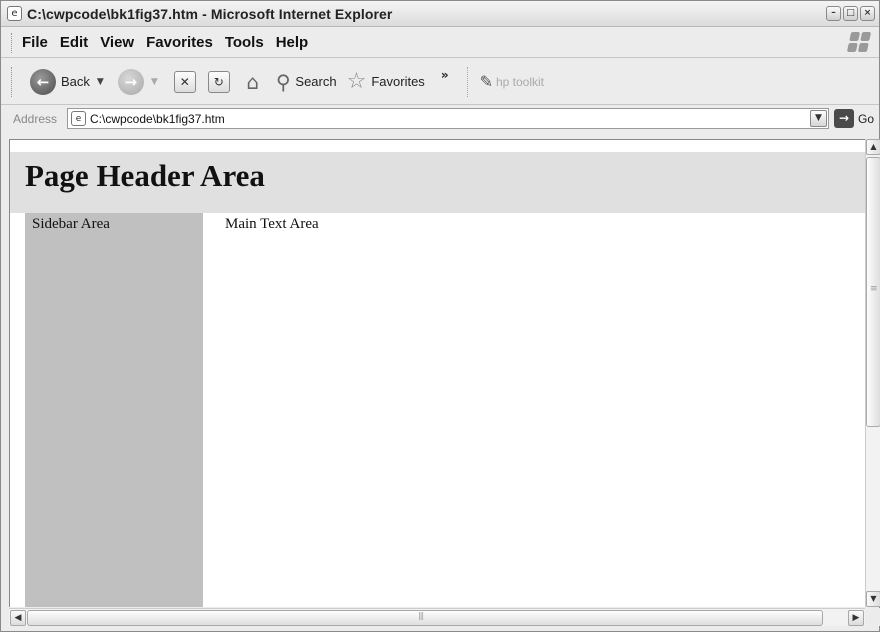  What do you see at coordinates (272, 224) in the screenshot?
I see `main-text: Main Text Area` at bounding box center [272, 224].